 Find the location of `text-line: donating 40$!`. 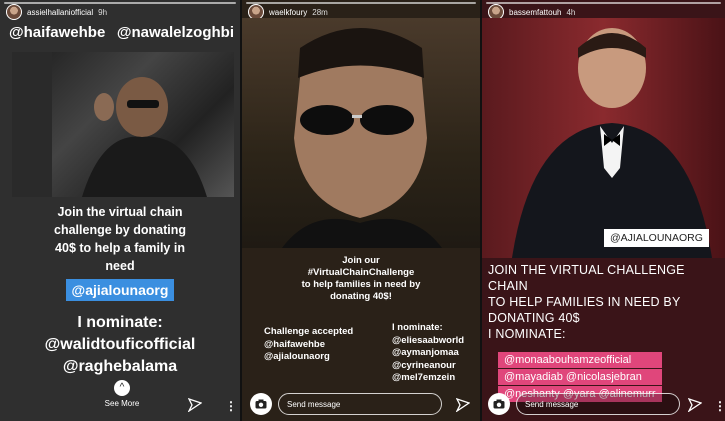

text-line: donating 40$! is located at coordinates (361, 296).